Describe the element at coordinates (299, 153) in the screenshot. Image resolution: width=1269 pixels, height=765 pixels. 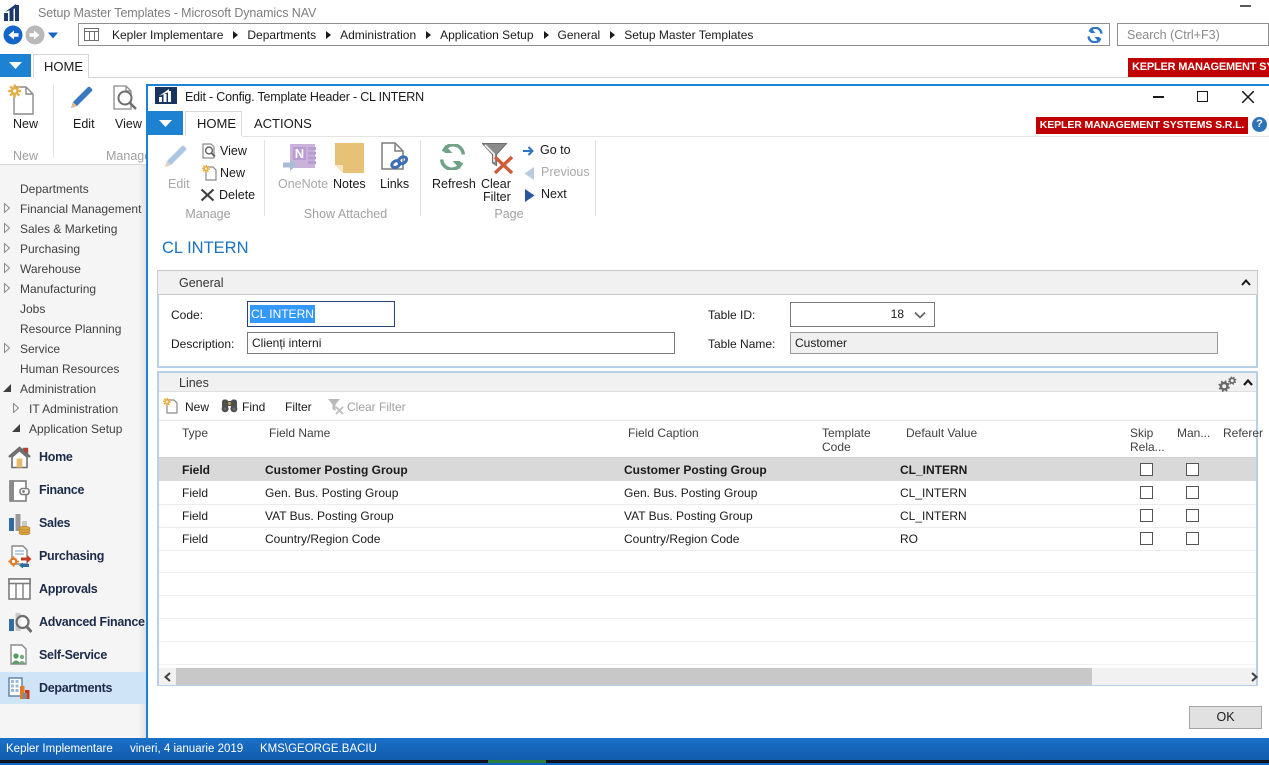
I see `svg-text: N` at that location.